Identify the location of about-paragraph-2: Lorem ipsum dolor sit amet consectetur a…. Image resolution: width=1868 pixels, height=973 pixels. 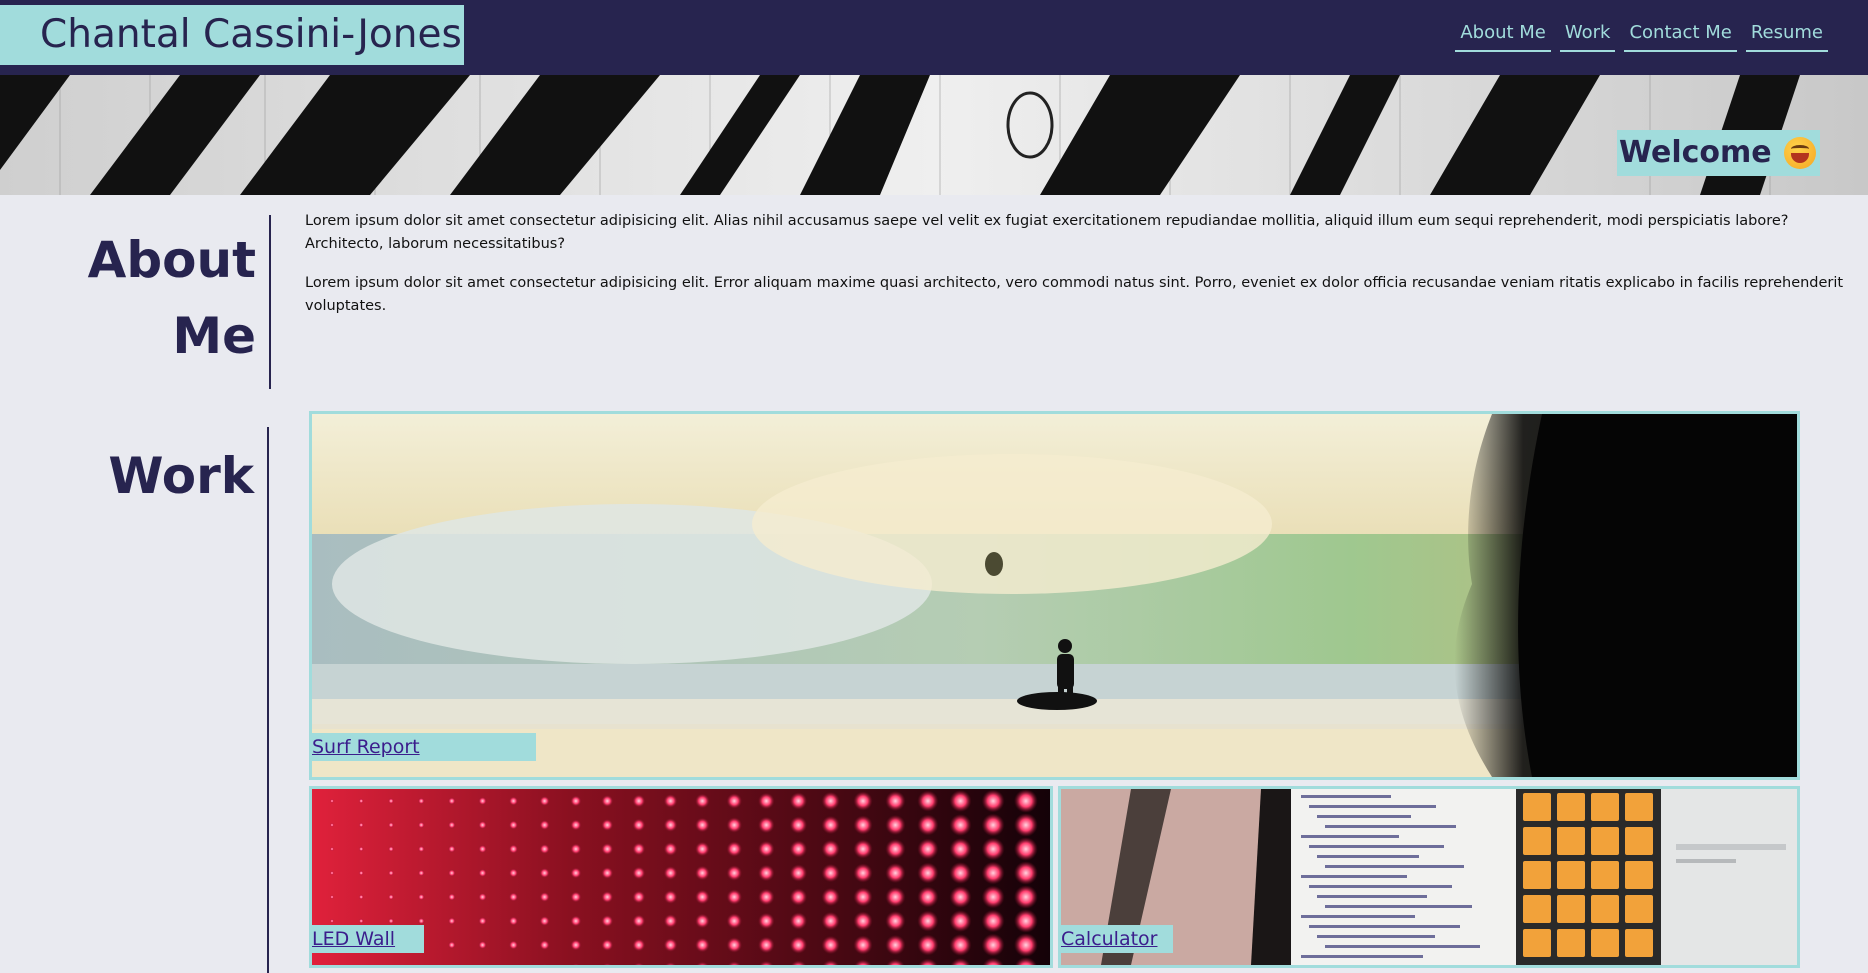
(1074, 294).